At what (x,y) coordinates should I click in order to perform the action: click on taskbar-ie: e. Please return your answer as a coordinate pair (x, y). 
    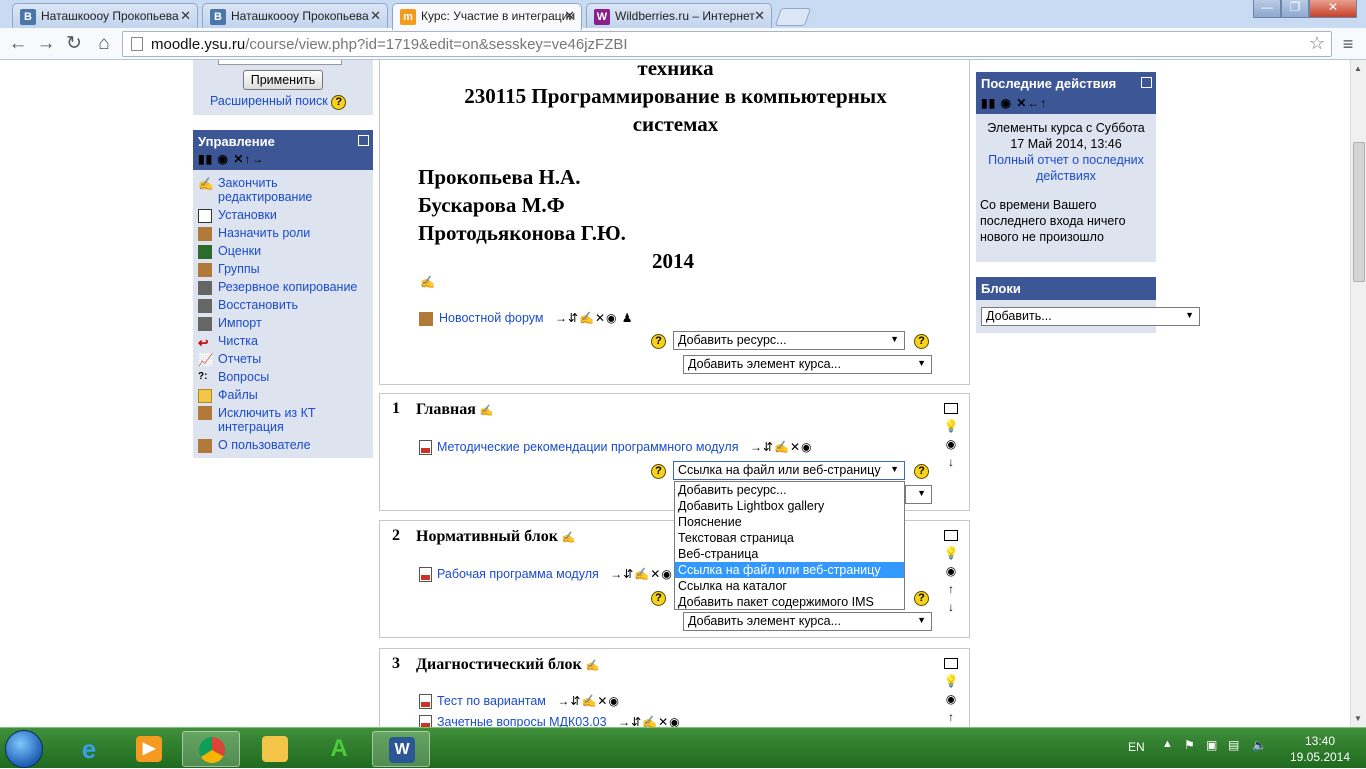
    Looking at the image, I should click on (89, 749).